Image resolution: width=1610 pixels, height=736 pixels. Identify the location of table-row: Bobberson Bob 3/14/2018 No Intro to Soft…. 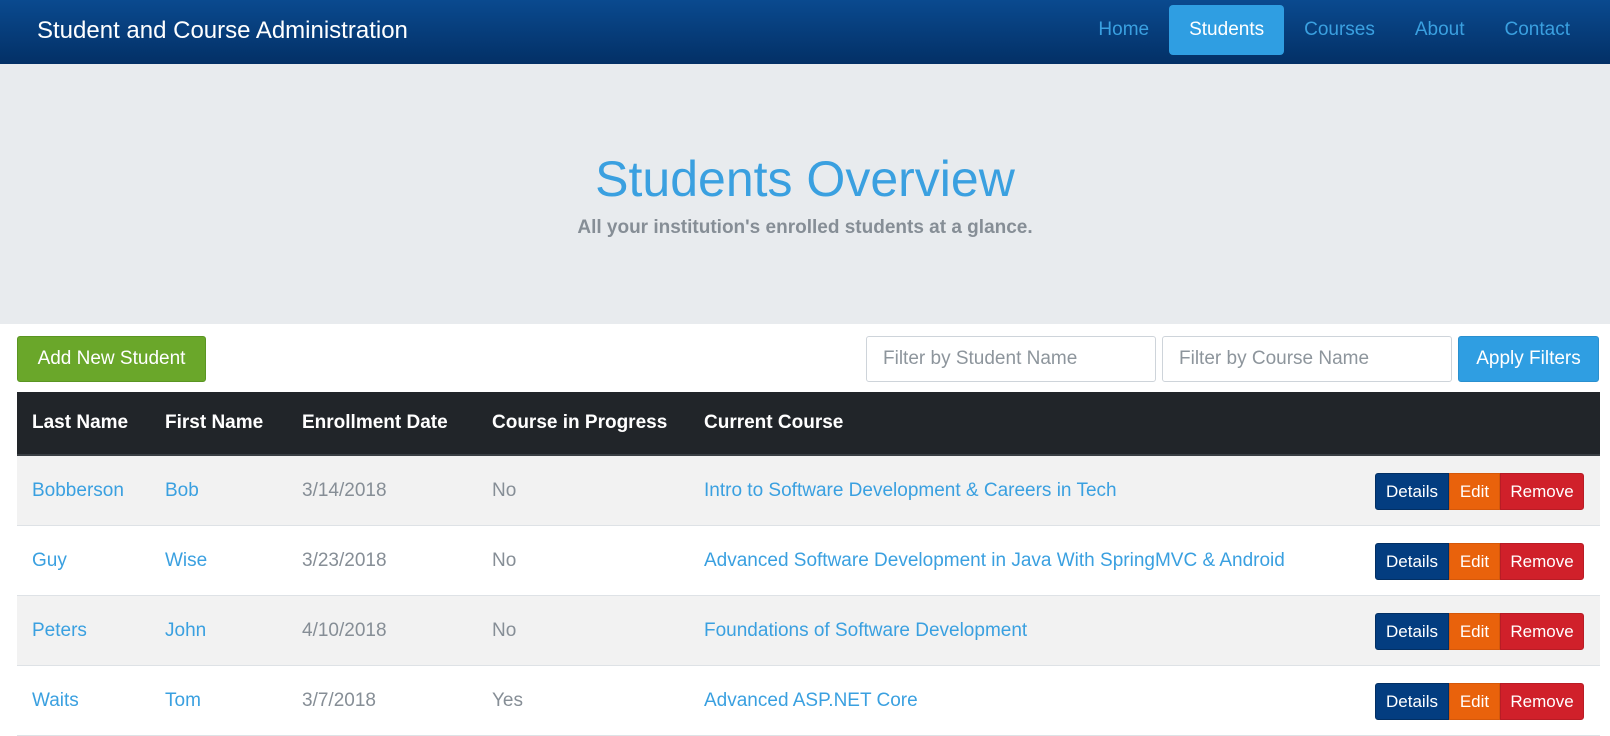
(808, 491).